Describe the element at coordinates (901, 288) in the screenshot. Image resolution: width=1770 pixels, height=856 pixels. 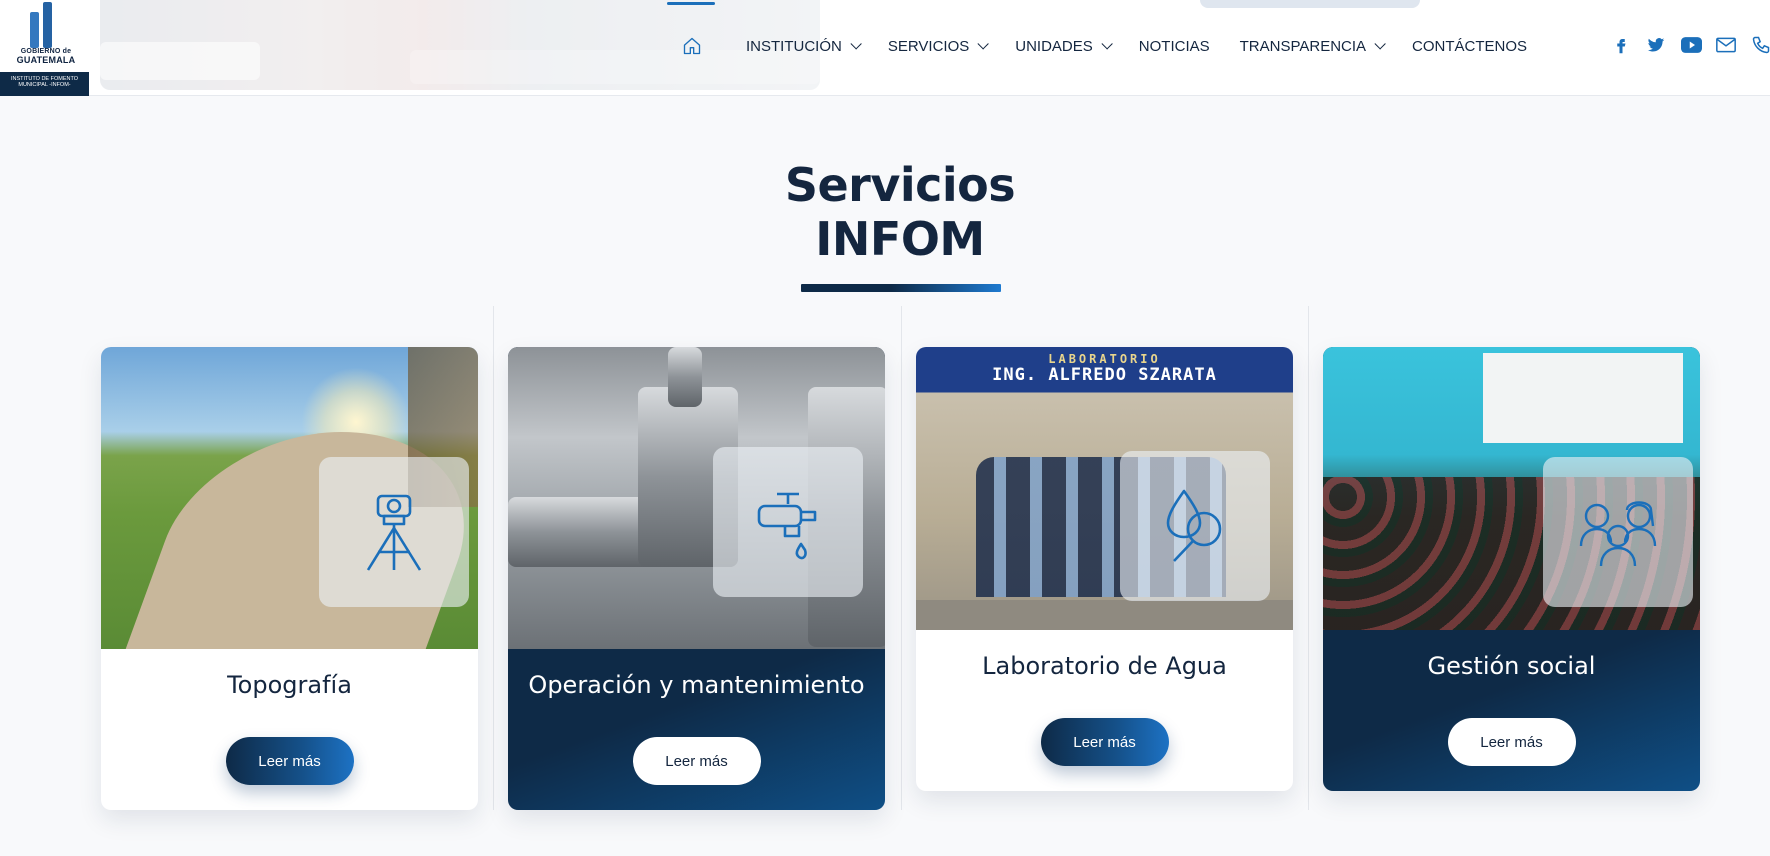
I see `section-title-underline` at that location.